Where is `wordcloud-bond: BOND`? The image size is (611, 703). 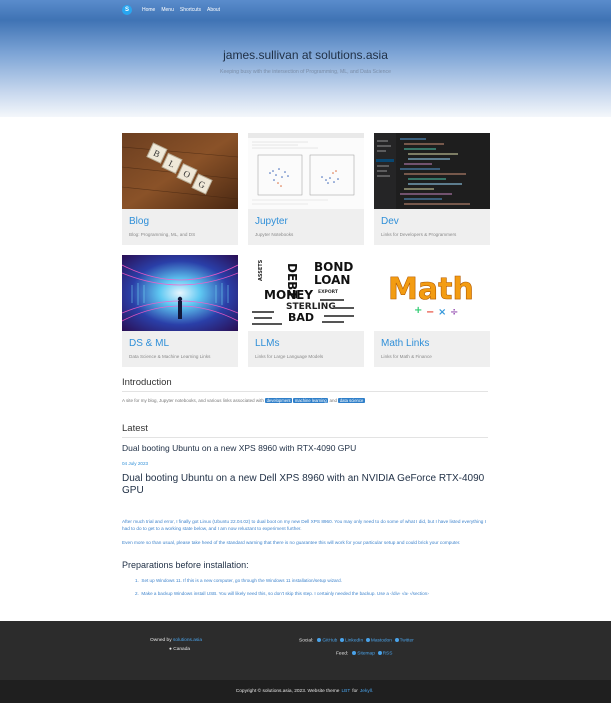
wordcloud-bond: BOND is located at coordinates (333, 267).